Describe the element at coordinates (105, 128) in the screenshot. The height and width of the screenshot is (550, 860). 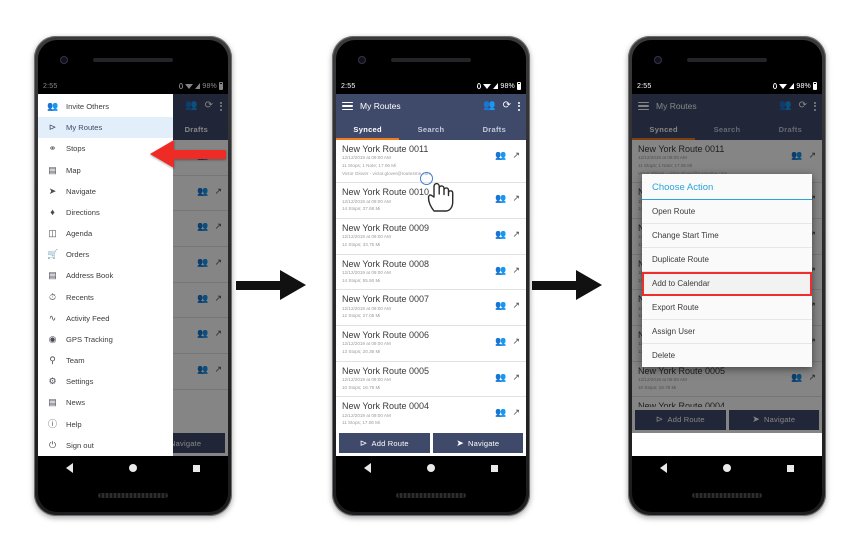
I see `sidebar-item-my-routes: ⊳ My Routes` at that location.